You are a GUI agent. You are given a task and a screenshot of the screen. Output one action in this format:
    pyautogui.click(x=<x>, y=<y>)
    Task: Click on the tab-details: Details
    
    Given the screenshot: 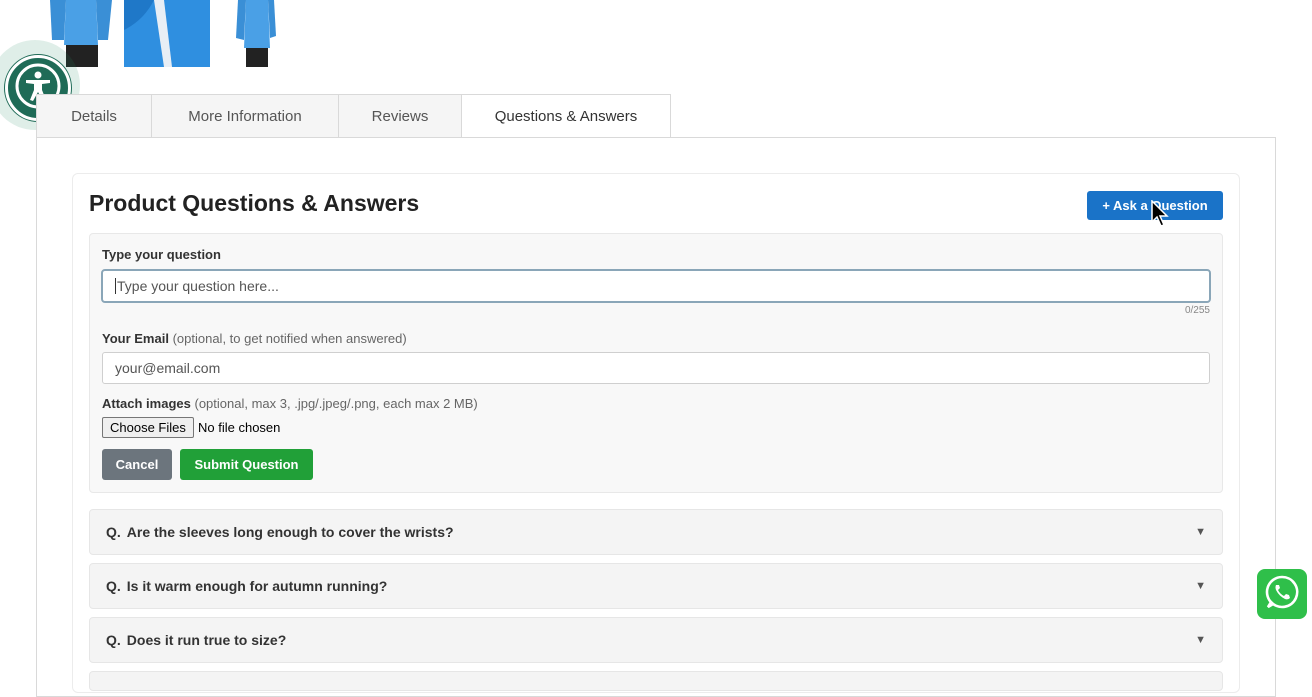 What is the action you would take?
    pyautogui.click(x=94, y=115)
    